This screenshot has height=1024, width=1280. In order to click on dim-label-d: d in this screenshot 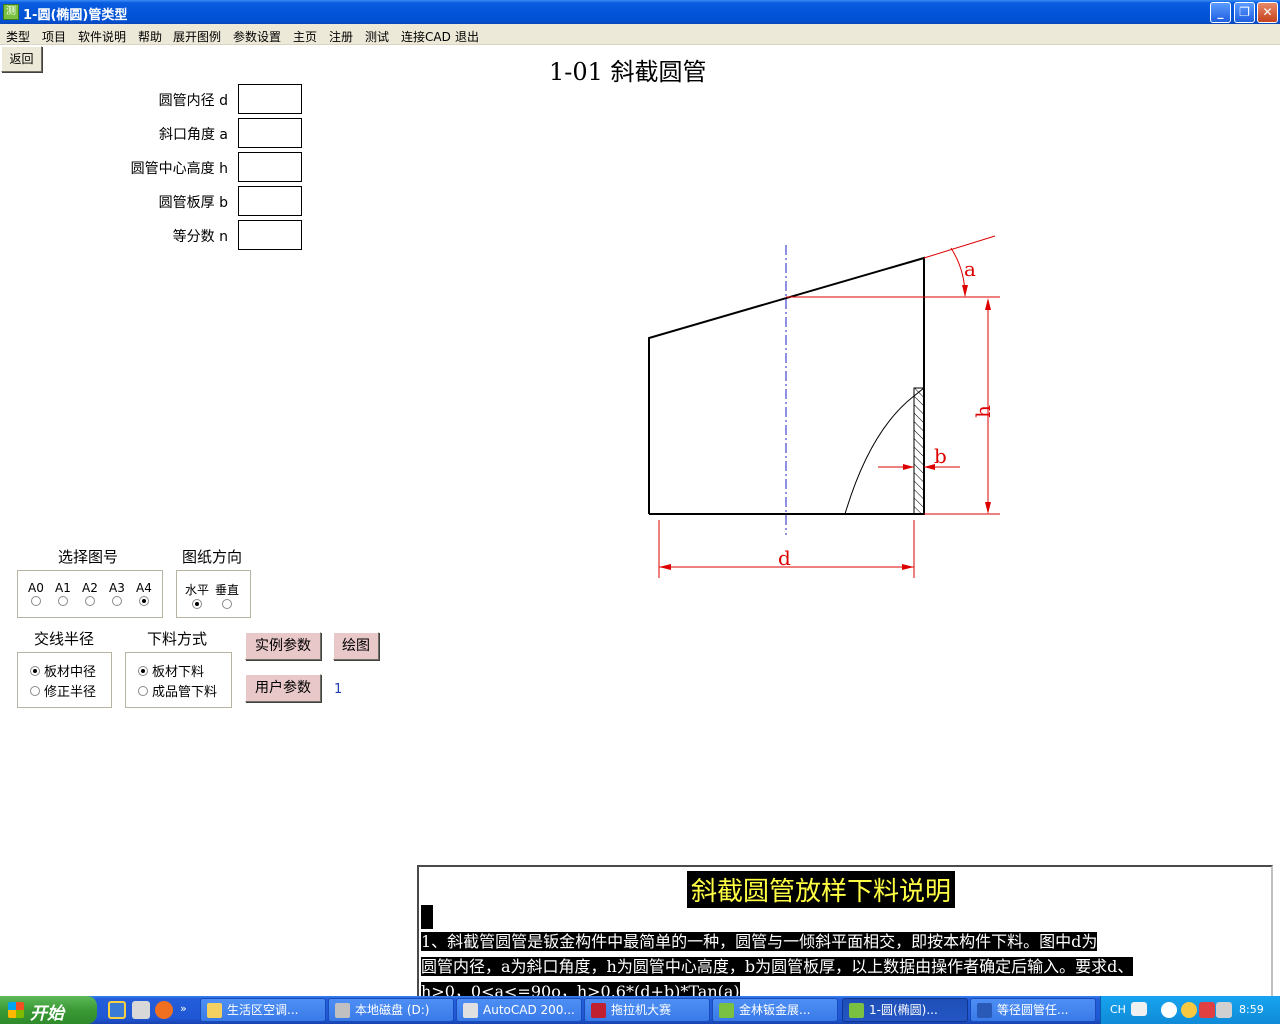, I will do `click(784, 558)`.